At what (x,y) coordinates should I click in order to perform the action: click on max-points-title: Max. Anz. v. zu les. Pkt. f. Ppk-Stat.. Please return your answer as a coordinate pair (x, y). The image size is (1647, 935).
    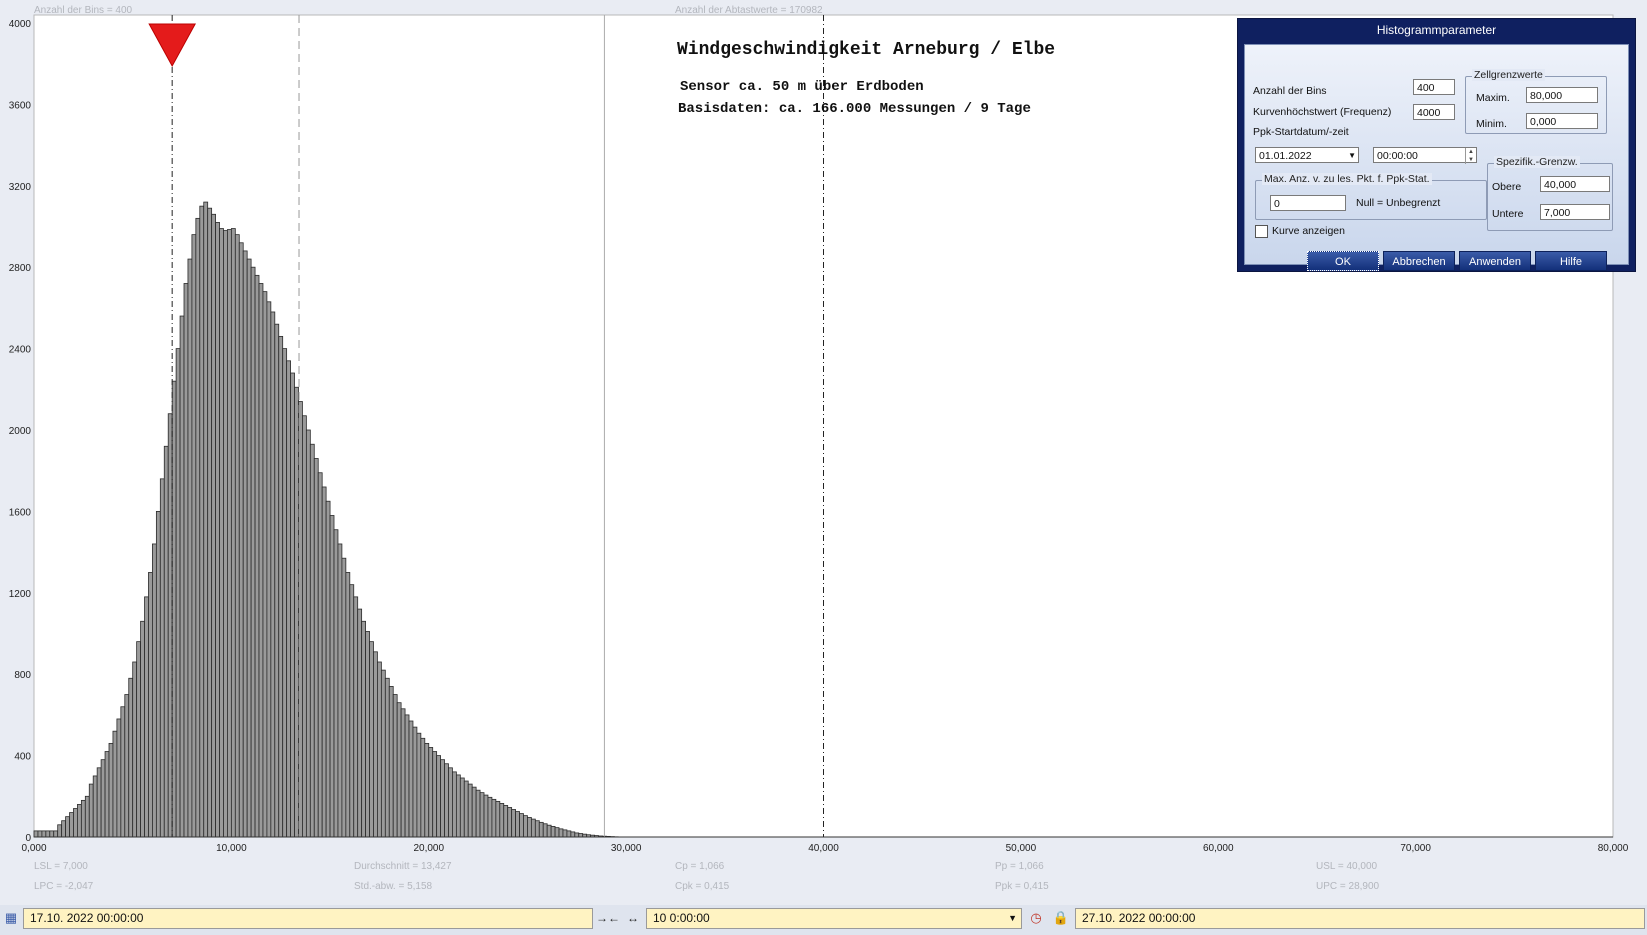
    Looking at the image, I should click on (1347, 179).